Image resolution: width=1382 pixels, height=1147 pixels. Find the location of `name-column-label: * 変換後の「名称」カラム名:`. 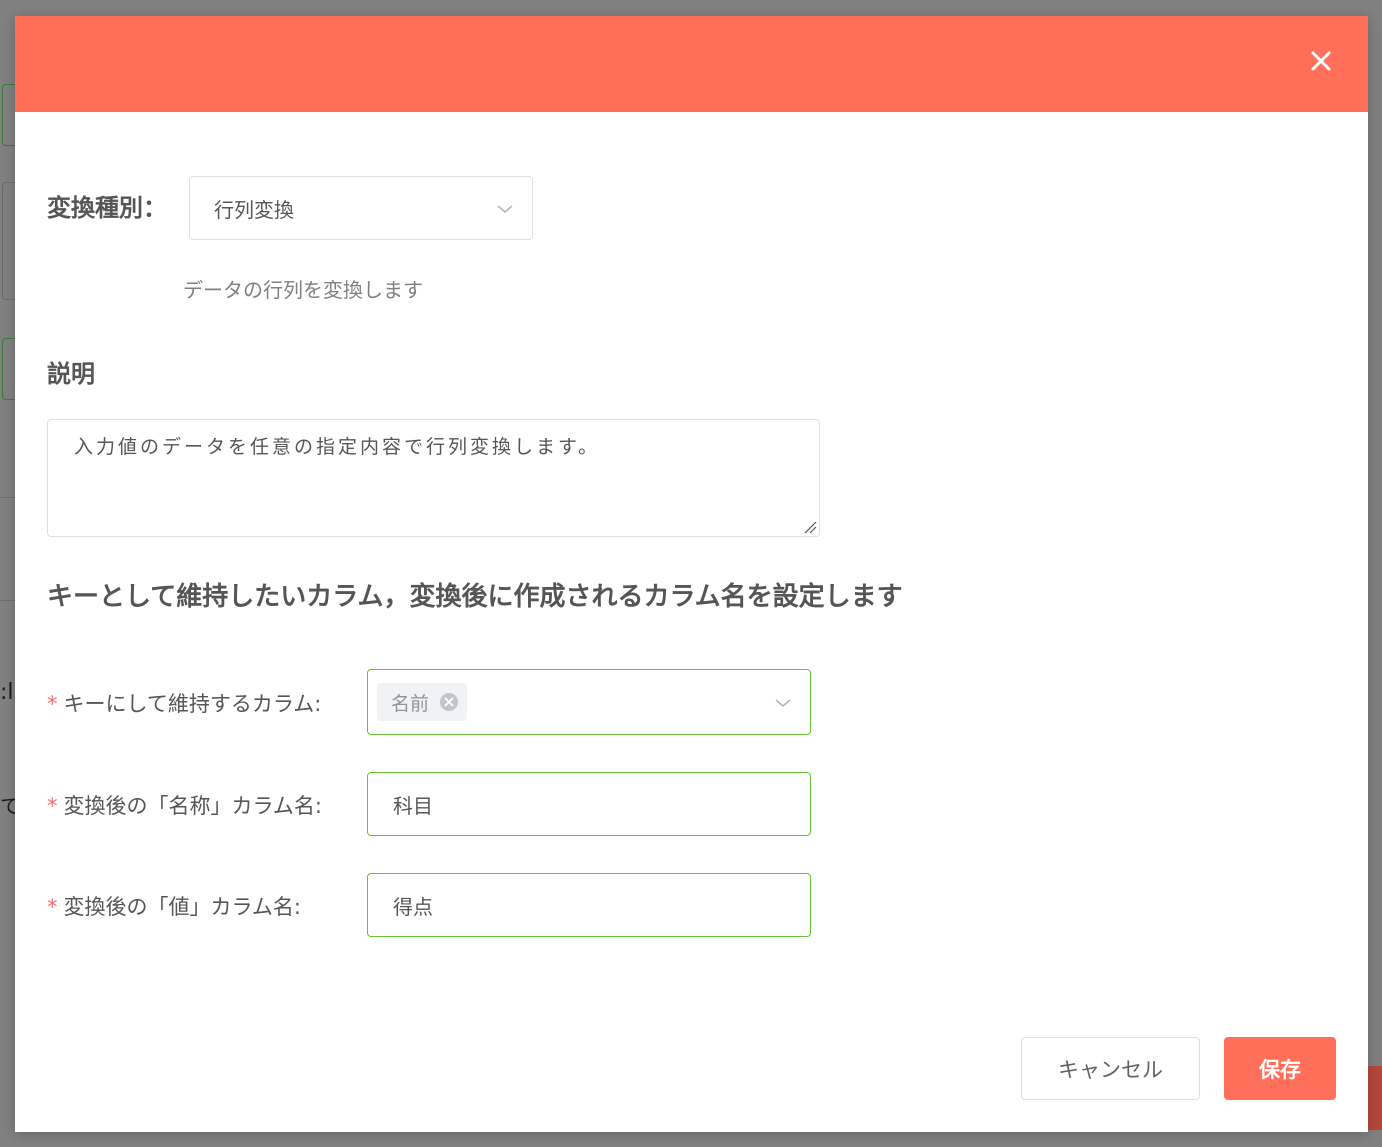

name-column-label: * 変換後の「名称」カラム名: is located at coordinates (184, 805).